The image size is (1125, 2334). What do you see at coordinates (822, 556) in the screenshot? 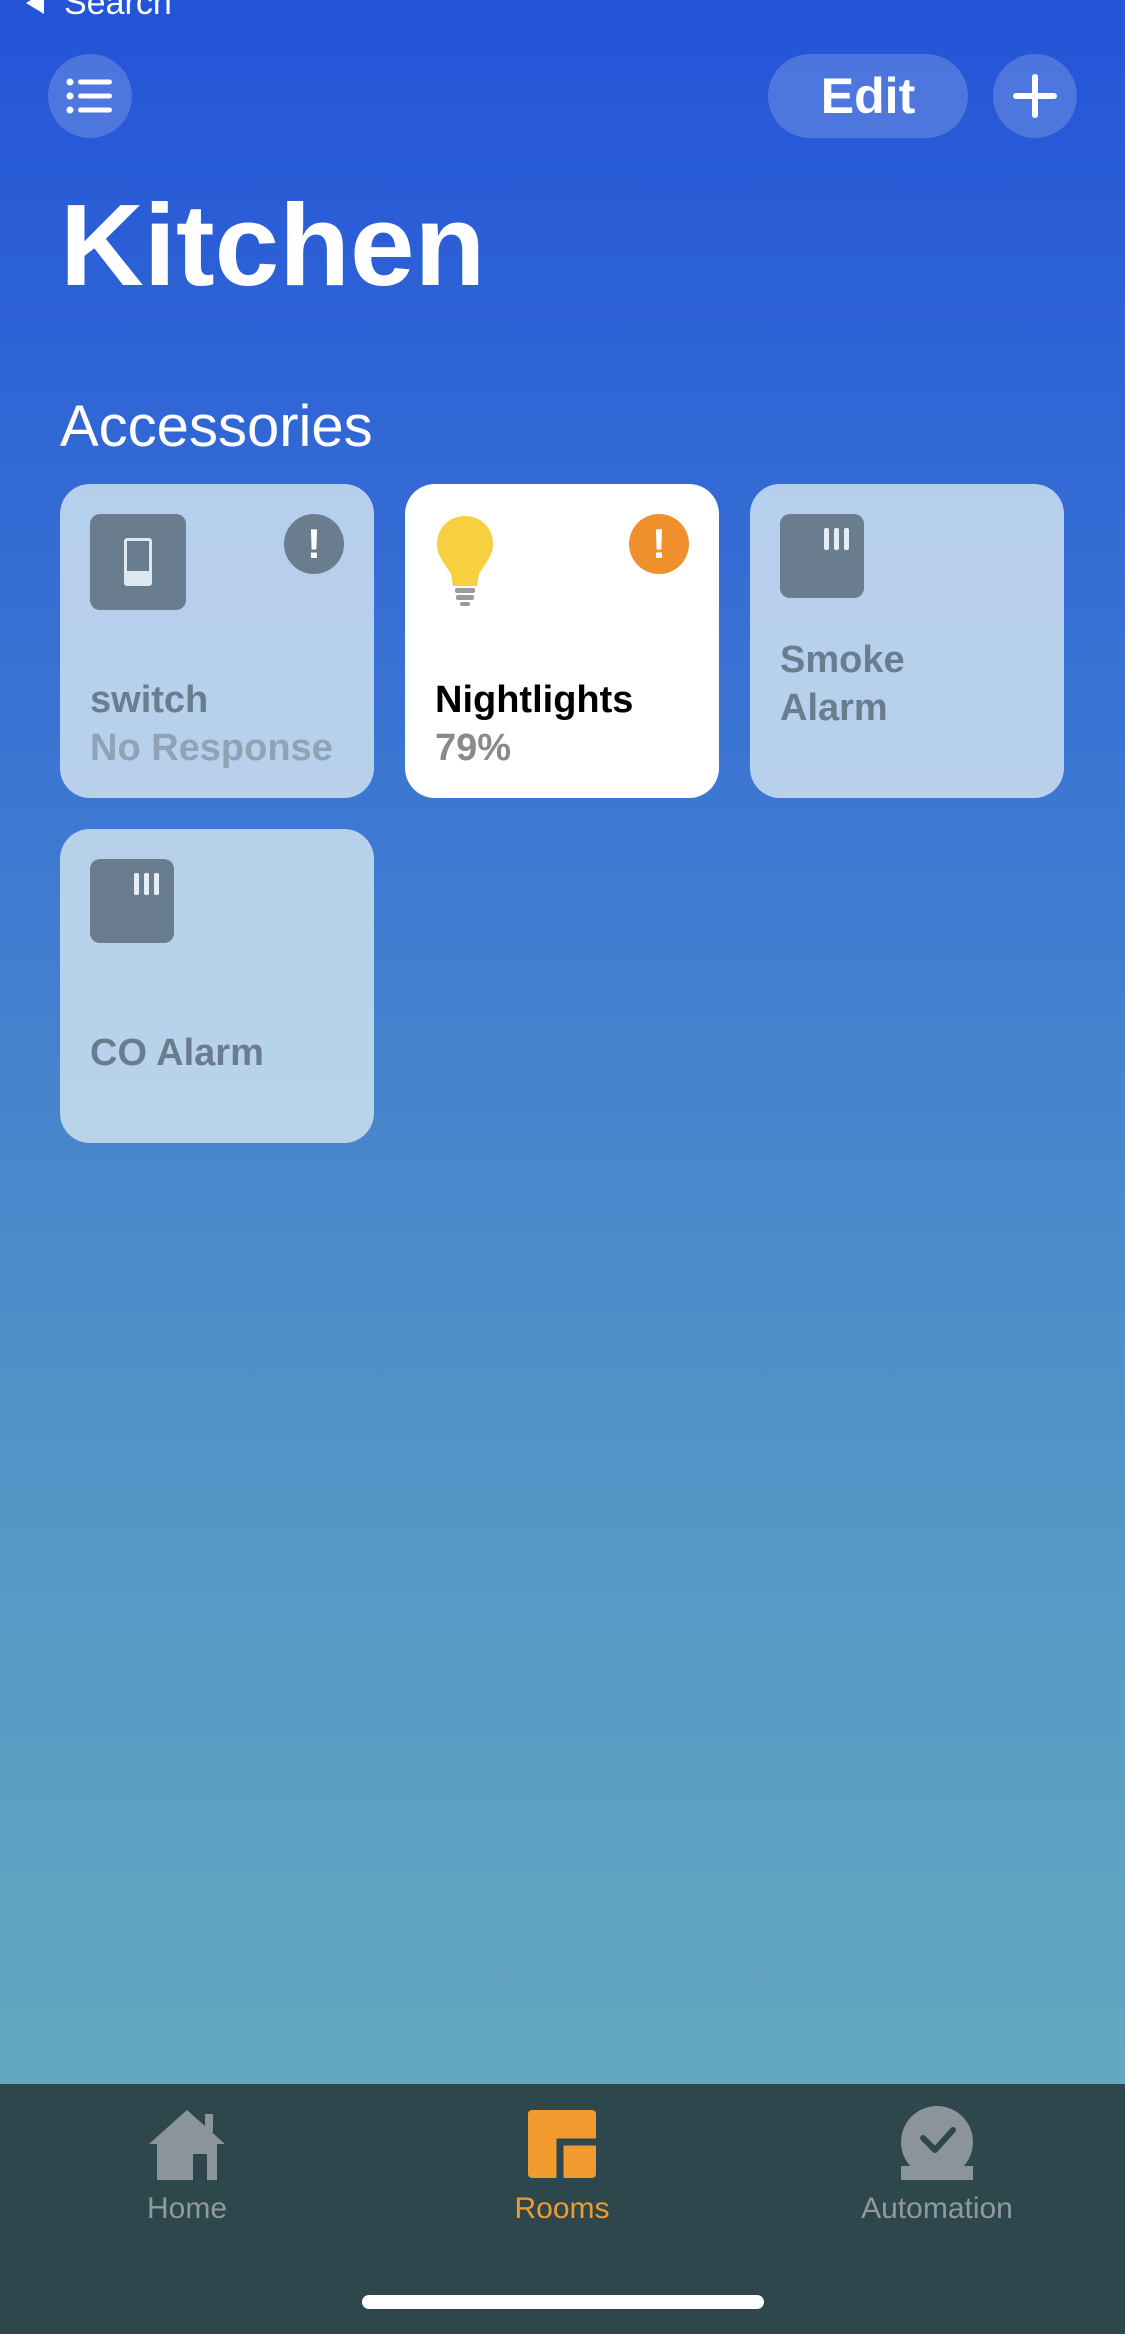
I see `smoke-alarm-icon` at bounding box center [822, 556].